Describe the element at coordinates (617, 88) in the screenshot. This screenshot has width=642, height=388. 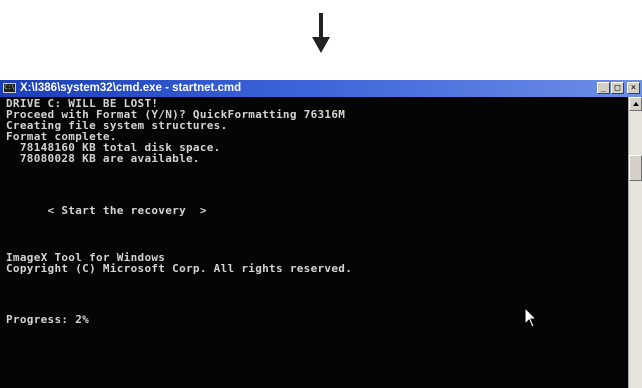
I see `maximize-button: □` at that location.